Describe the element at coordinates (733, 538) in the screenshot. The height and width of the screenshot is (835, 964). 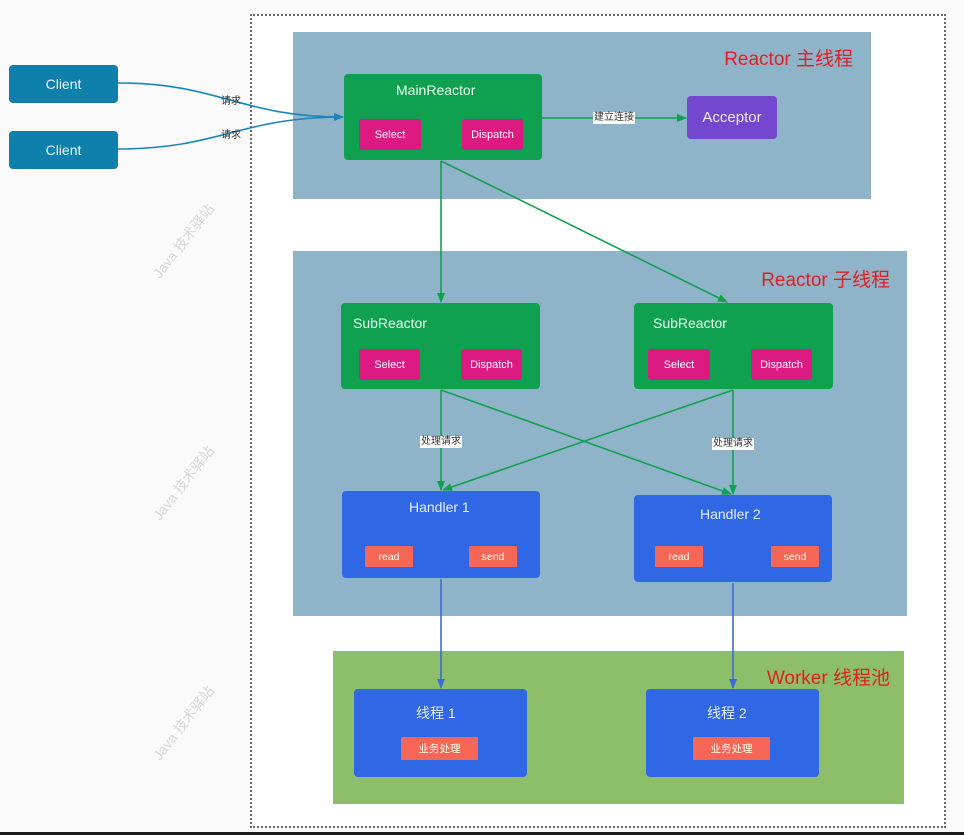
I see `handler-node: Handler 2 read send` at that location.